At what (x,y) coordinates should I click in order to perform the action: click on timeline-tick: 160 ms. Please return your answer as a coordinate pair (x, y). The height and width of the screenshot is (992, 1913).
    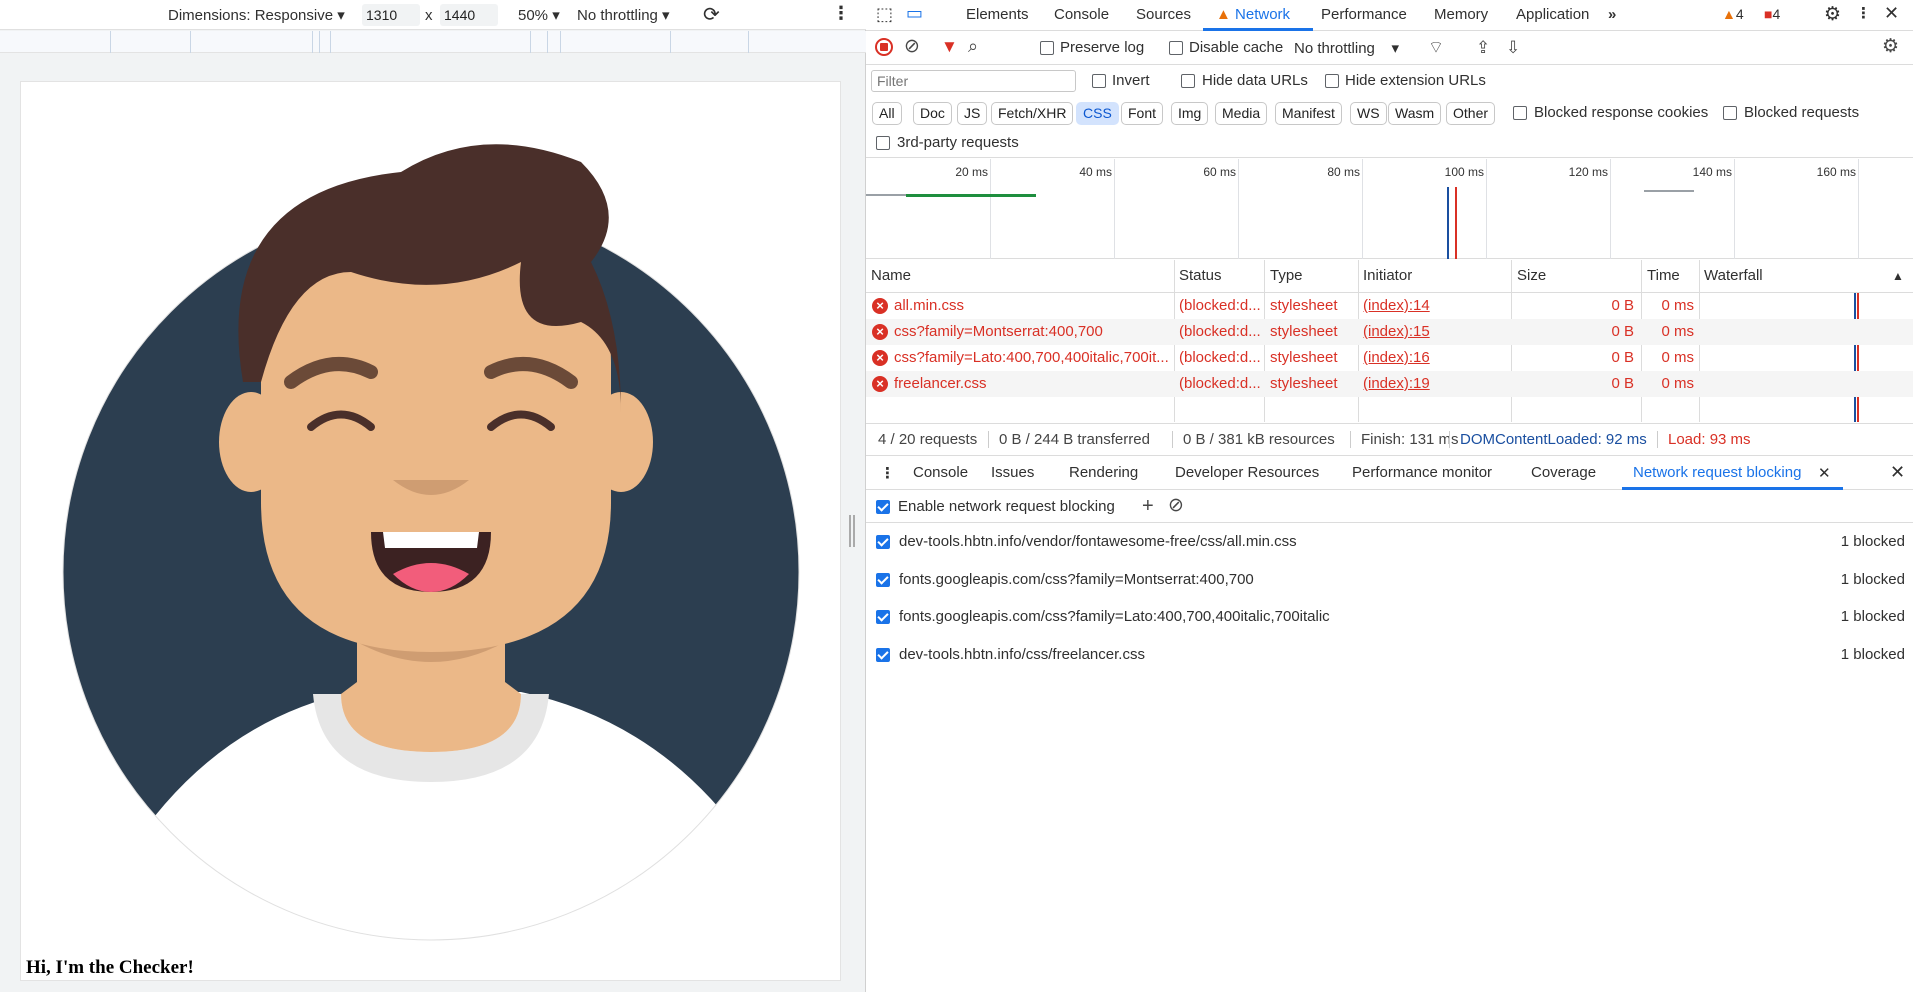
    Looking at the image, I should click on (1836, 172).